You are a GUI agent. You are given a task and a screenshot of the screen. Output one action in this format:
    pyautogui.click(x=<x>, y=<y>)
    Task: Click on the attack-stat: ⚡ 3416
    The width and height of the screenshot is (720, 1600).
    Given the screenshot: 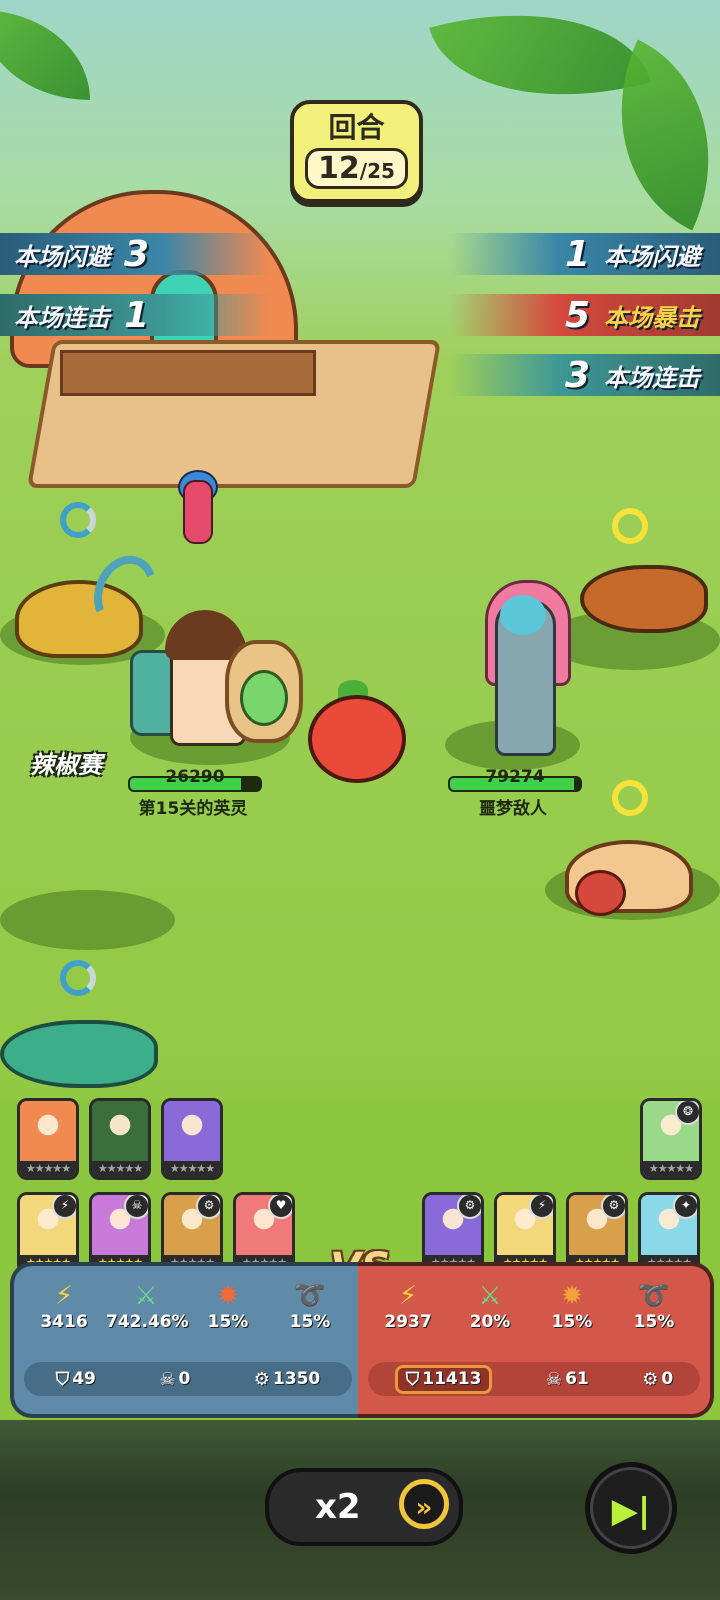 What is the action you would take?
    pyautogui.click(x=64, y=1306)
    